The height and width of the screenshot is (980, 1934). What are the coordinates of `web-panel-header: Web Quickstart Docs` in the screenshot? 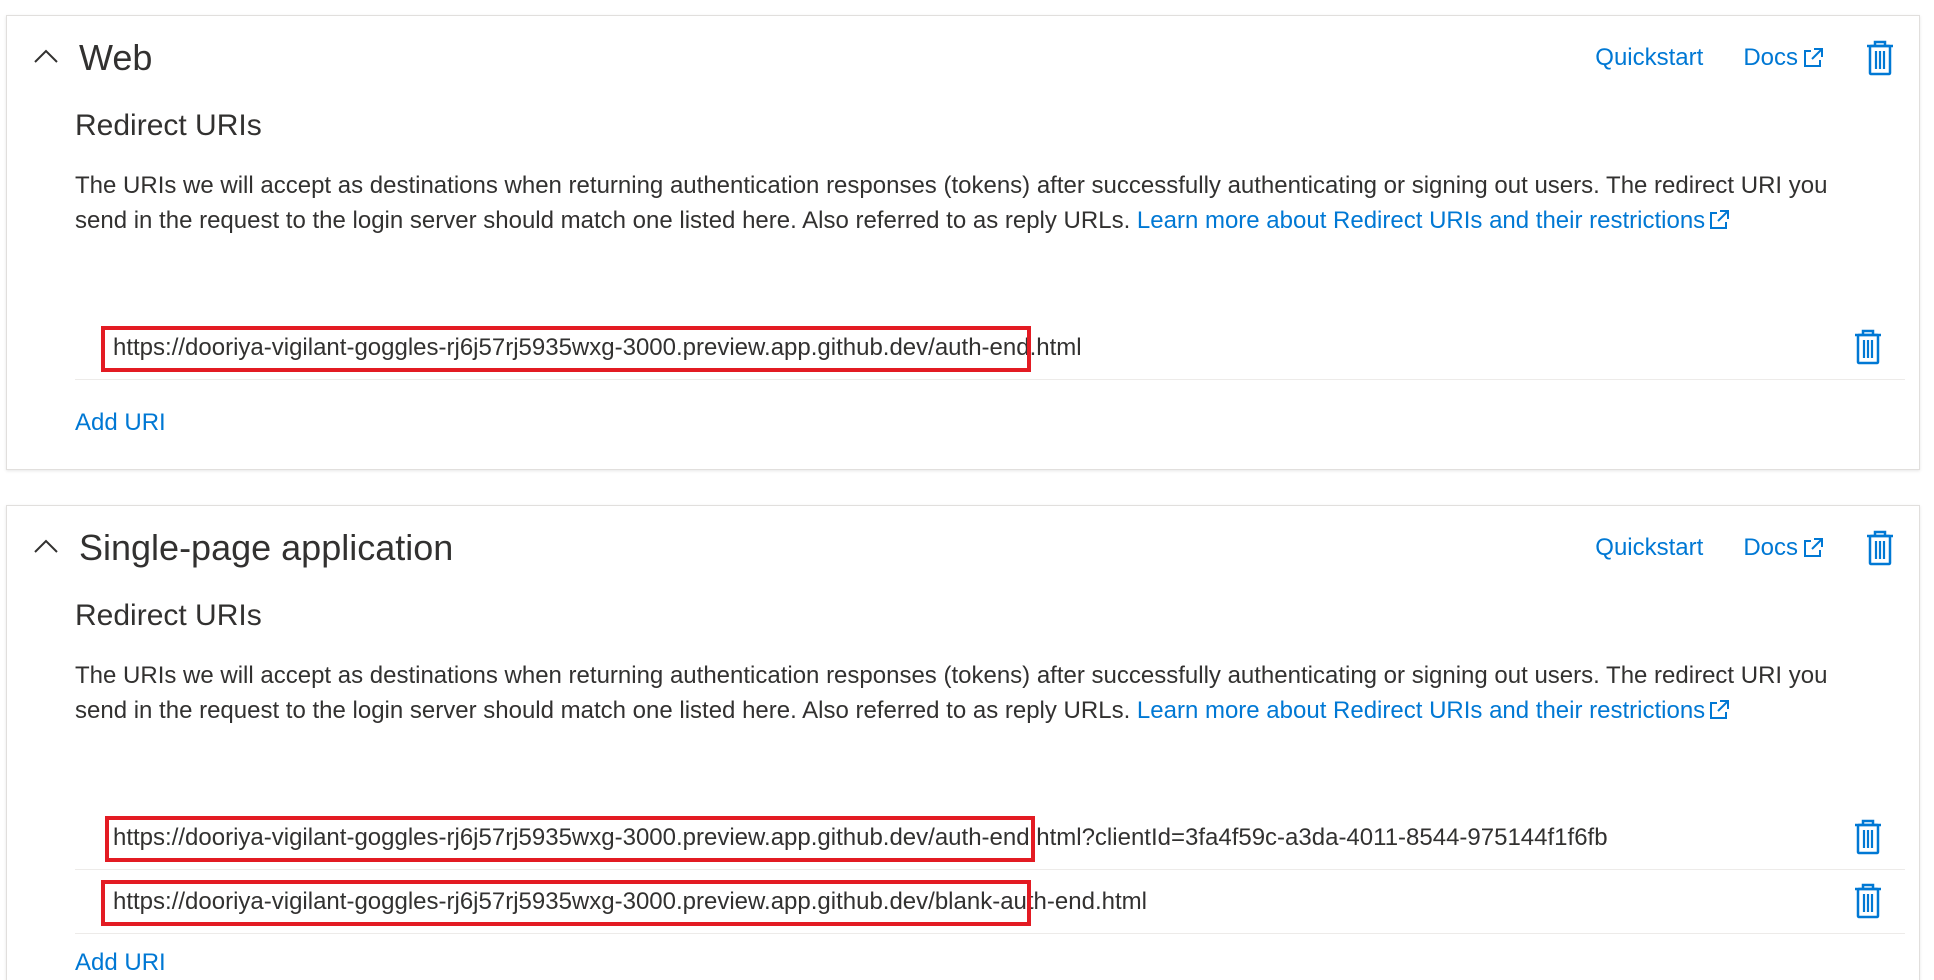 It's located at (963, 54).